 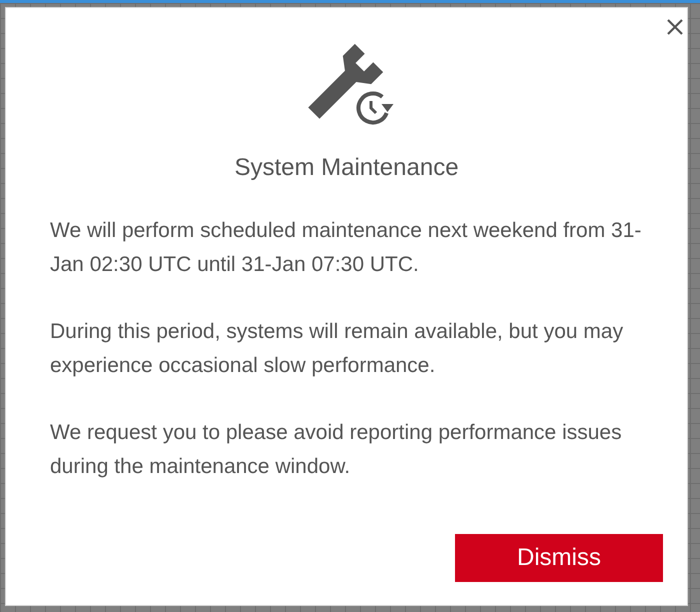 I want to click on dismiss-button: Dismiss, so click(x=559, y=558).